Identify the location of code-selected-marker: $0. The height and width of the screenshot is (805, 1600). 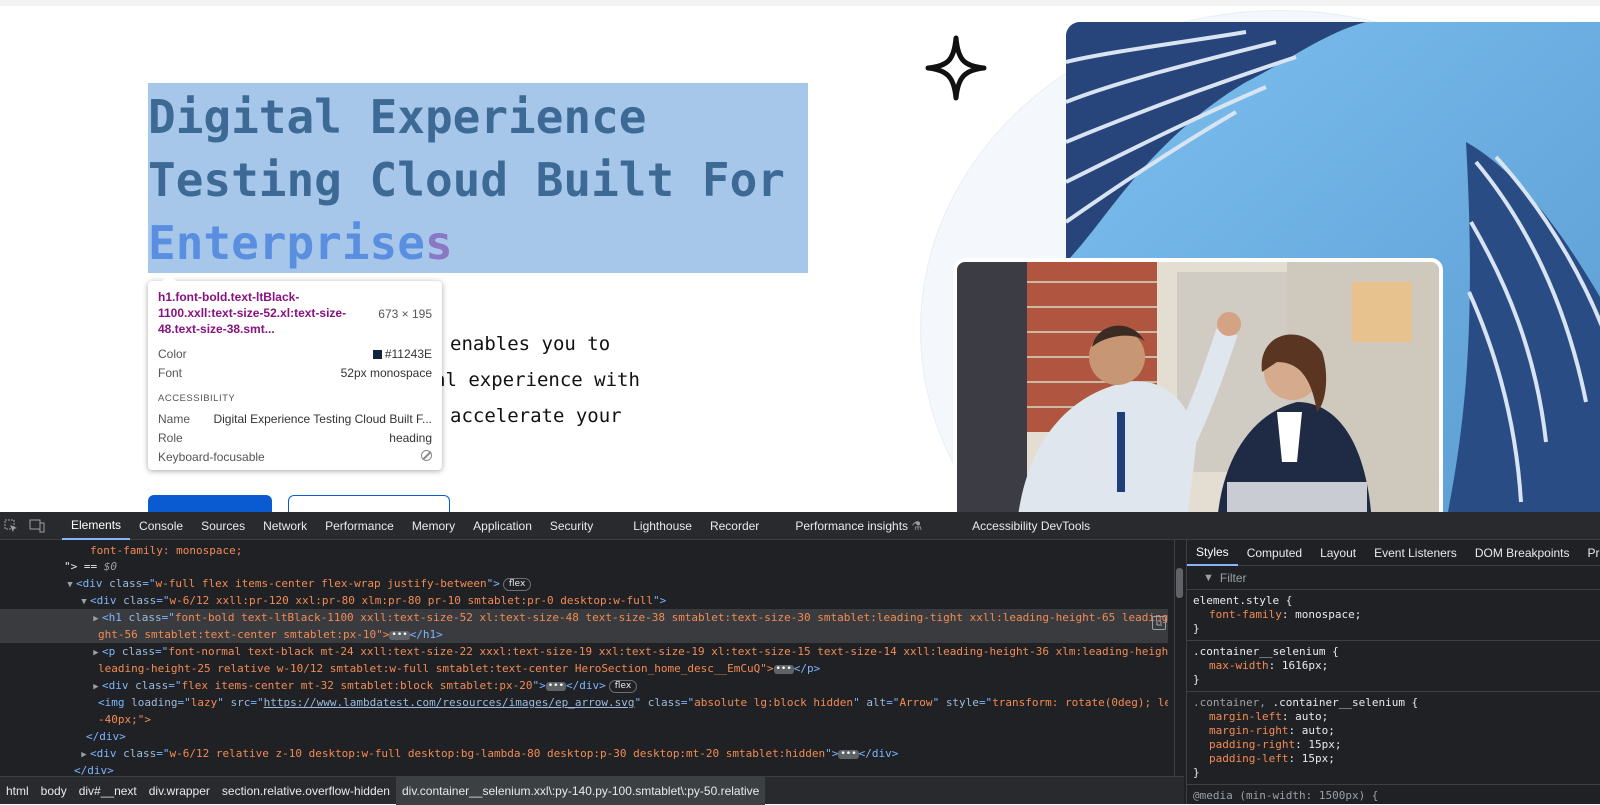
(110, 566).